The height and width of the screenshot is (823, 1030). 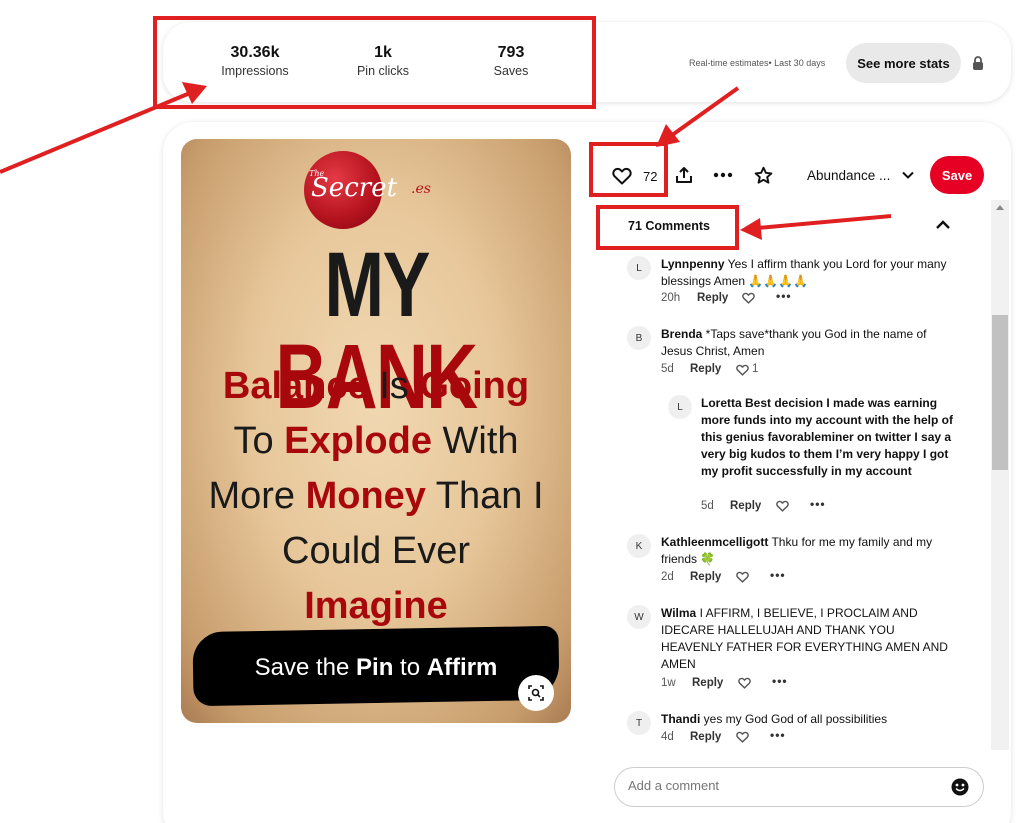 What do you see at coordinates (755, 369) in the screenshot?
I see `comment-like-count: 1` at bounding box center [755, 369].